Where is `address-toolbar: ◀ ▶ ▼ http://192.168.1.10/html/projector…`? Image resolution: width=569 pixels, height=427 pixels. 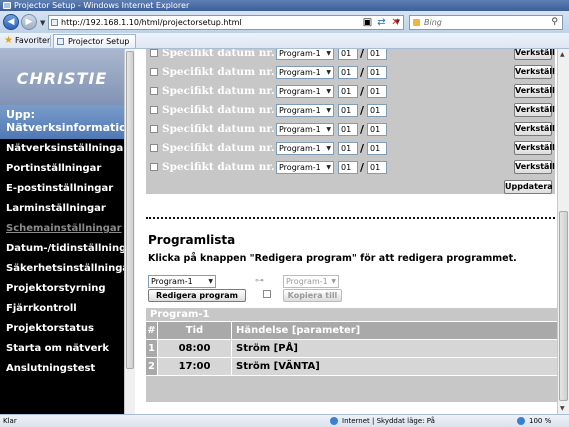
address-toolbar: ◀ ▶ ▼ http://192.168.1.10/html/projector… is located at coordinates (284, 22).